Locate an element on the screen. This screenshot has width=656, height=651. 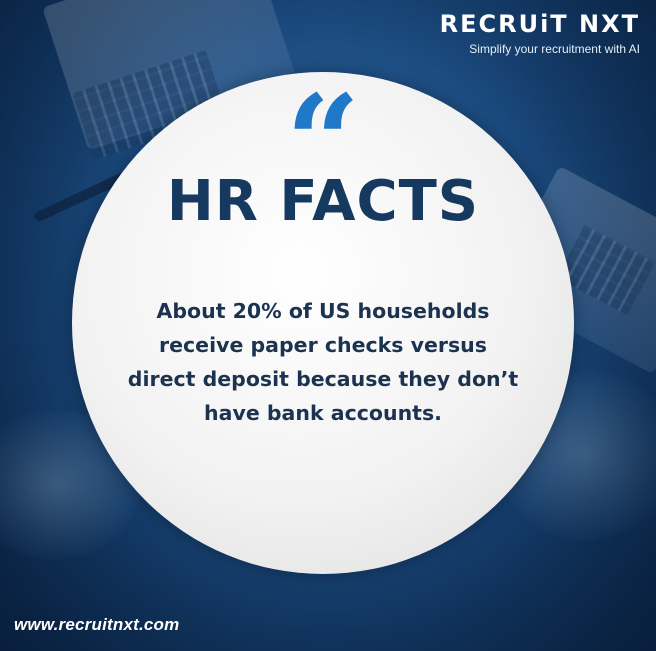
headline: HR FACTS is located at coordinates (323, 201).